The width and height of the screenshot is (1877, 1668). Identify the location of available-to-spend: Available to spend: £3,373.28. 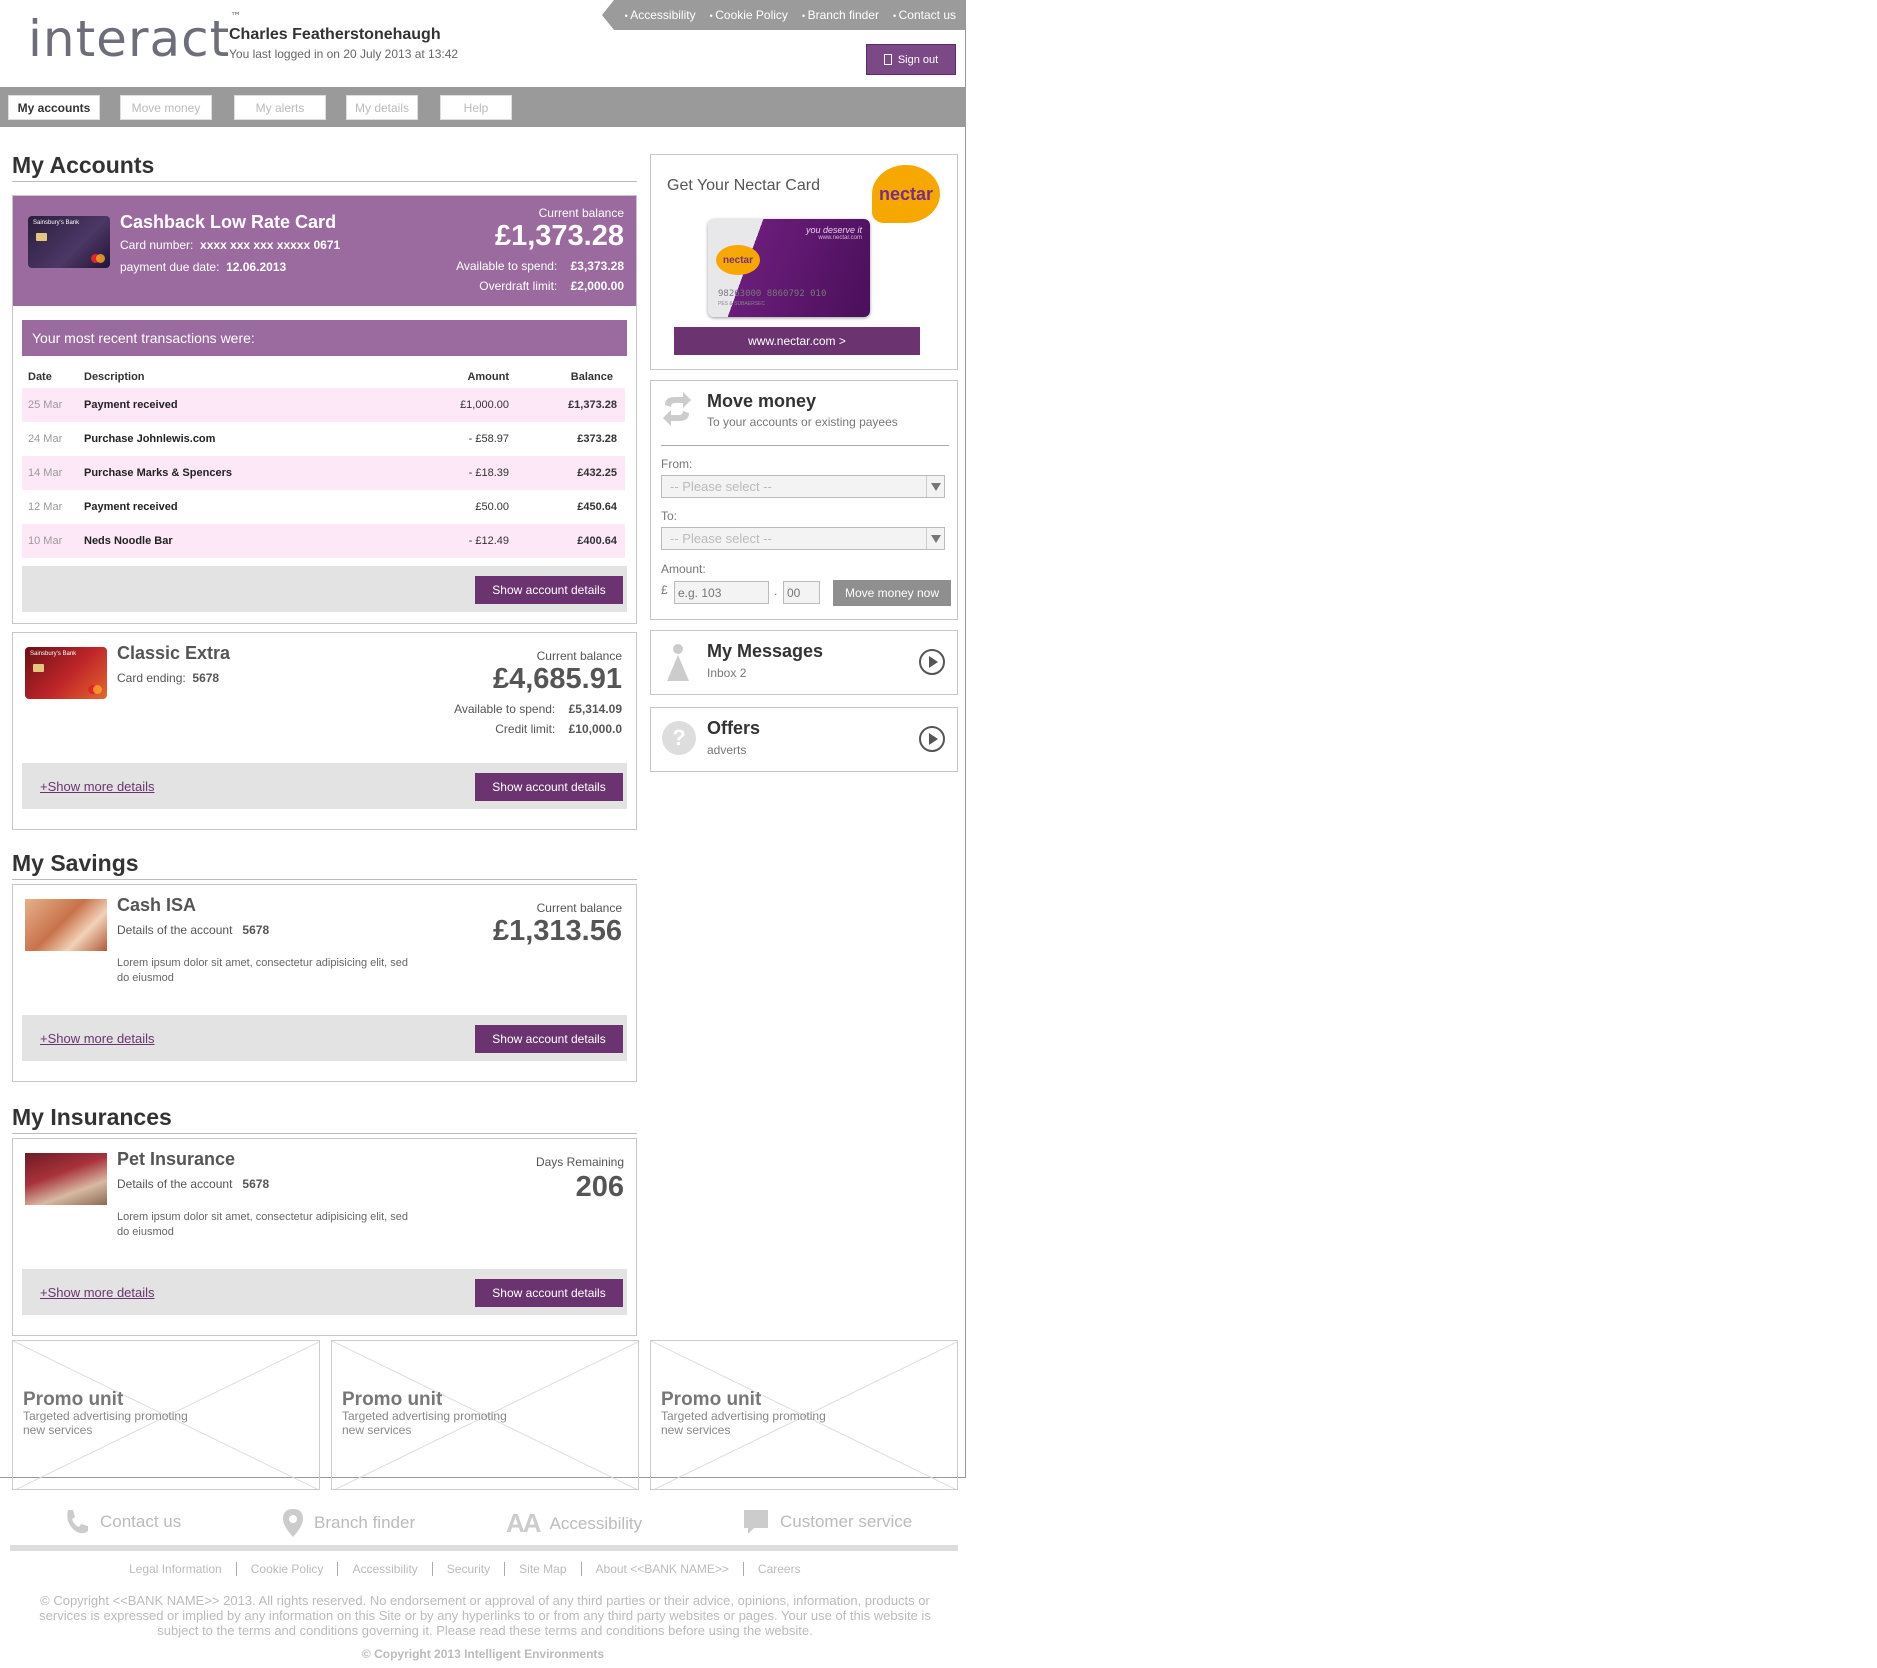
(540, 266).